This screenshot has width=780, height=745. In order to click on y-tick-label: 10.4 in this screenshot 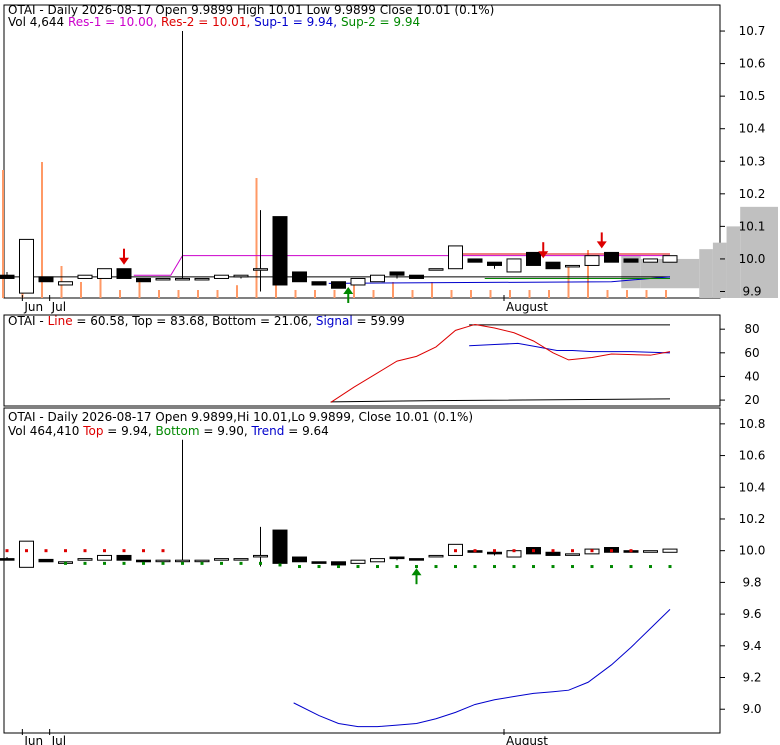, I will do `click(752, 129)`.